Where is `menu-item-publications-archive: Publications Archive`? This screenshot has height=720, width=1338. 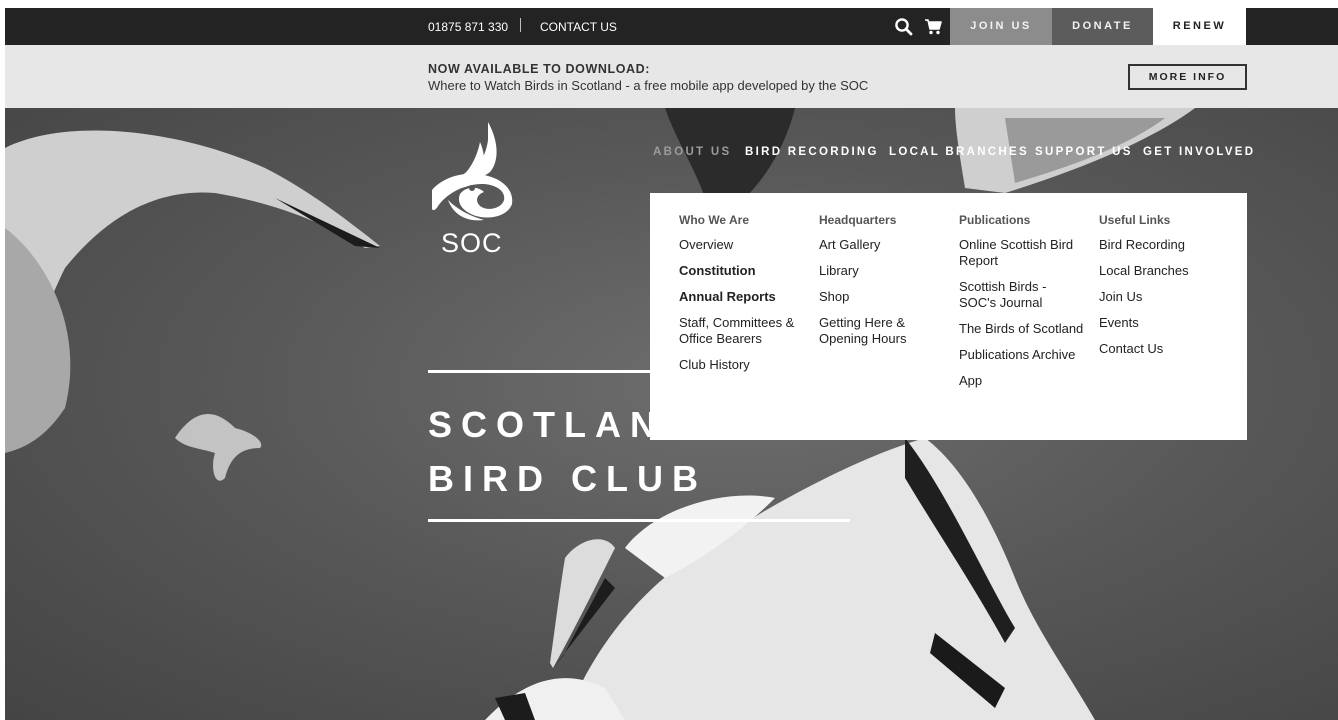 menu-item-publications-archive: Publications Archive is located at coordinates (1021, 355).